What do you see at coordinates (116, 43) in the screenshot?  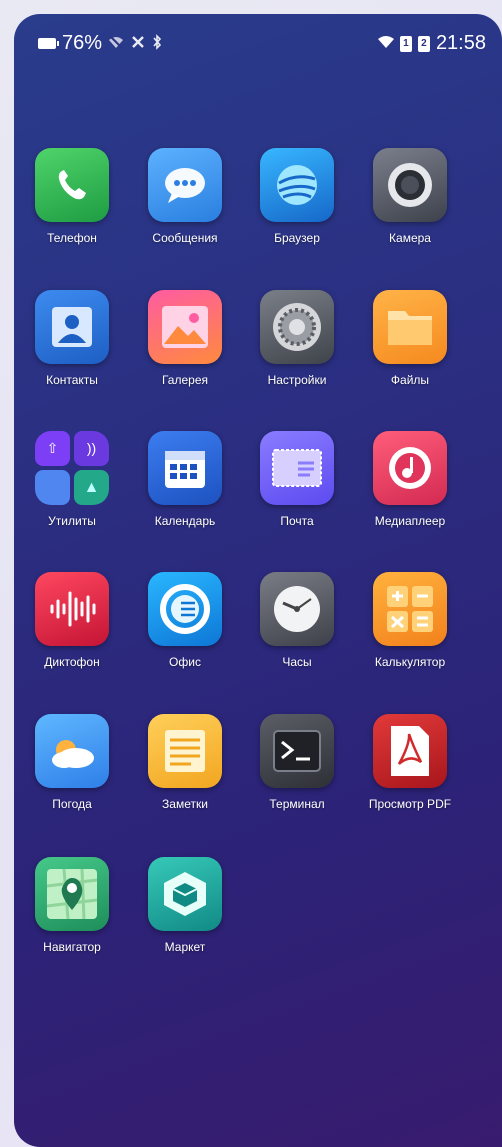 I see `wifi-off-icon` at bounding box center [116, 43].